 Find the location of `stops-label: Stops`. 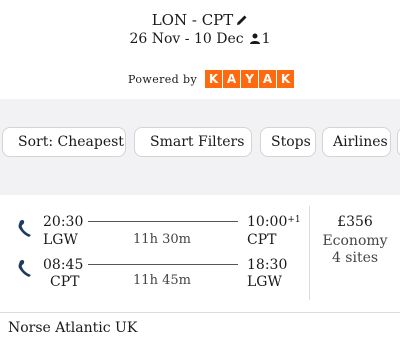

stops-label: Stops is located at coordinates (291, 142).